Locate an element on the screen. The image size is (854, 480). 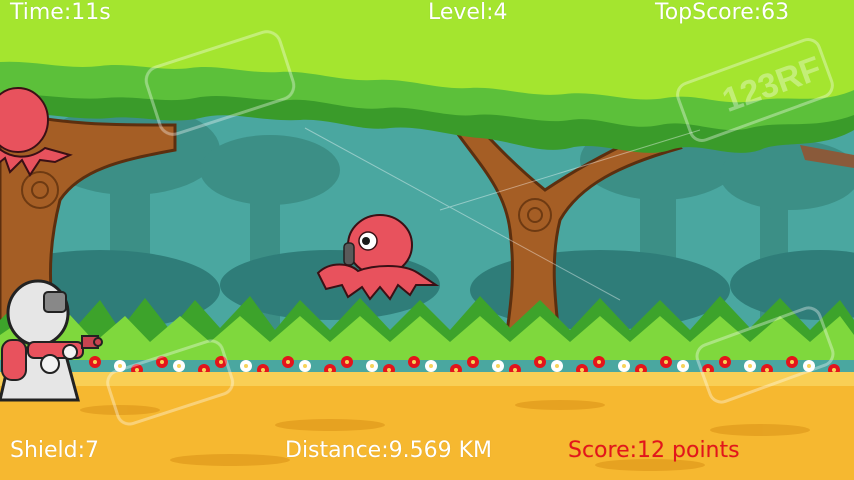
top-score-readout: TopScore:63 is located at coordinates (722, 12).